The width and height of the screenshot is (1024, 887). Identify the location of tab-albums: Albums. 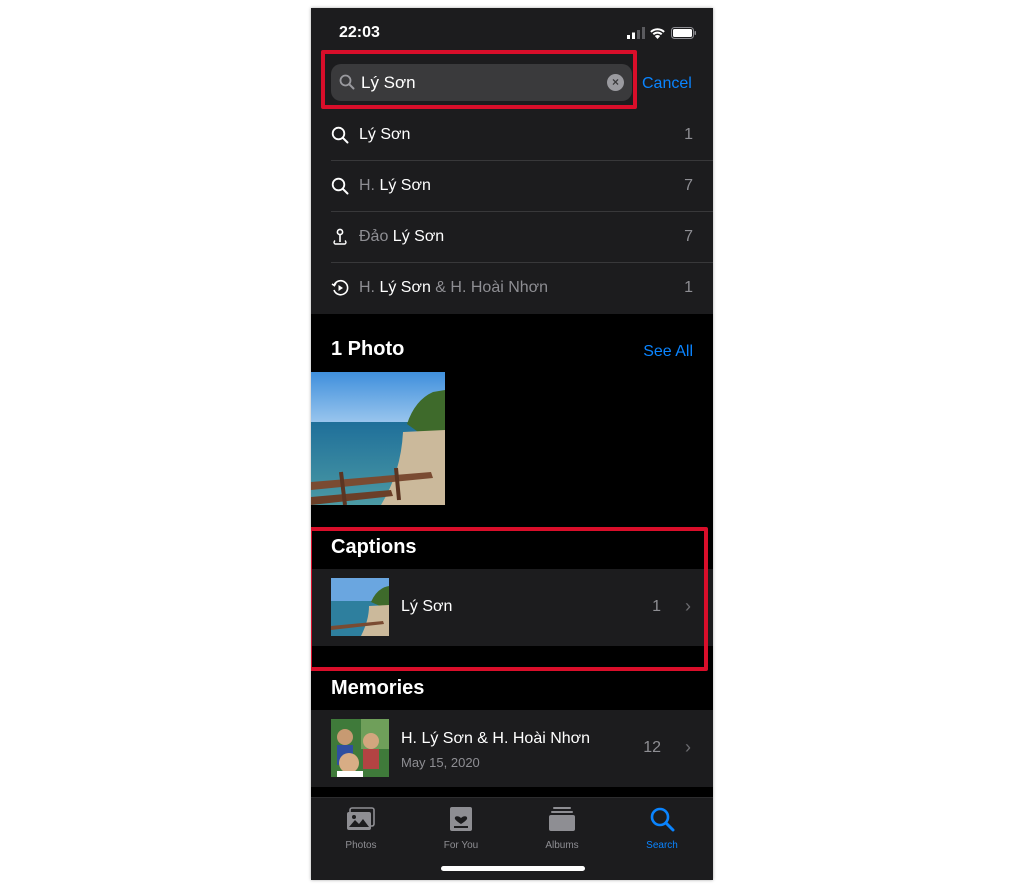
(562, 828).